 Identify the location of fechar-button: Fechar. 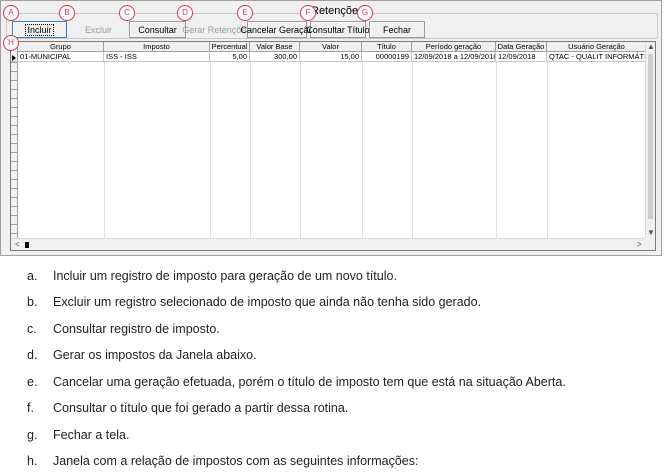
(397, 29).